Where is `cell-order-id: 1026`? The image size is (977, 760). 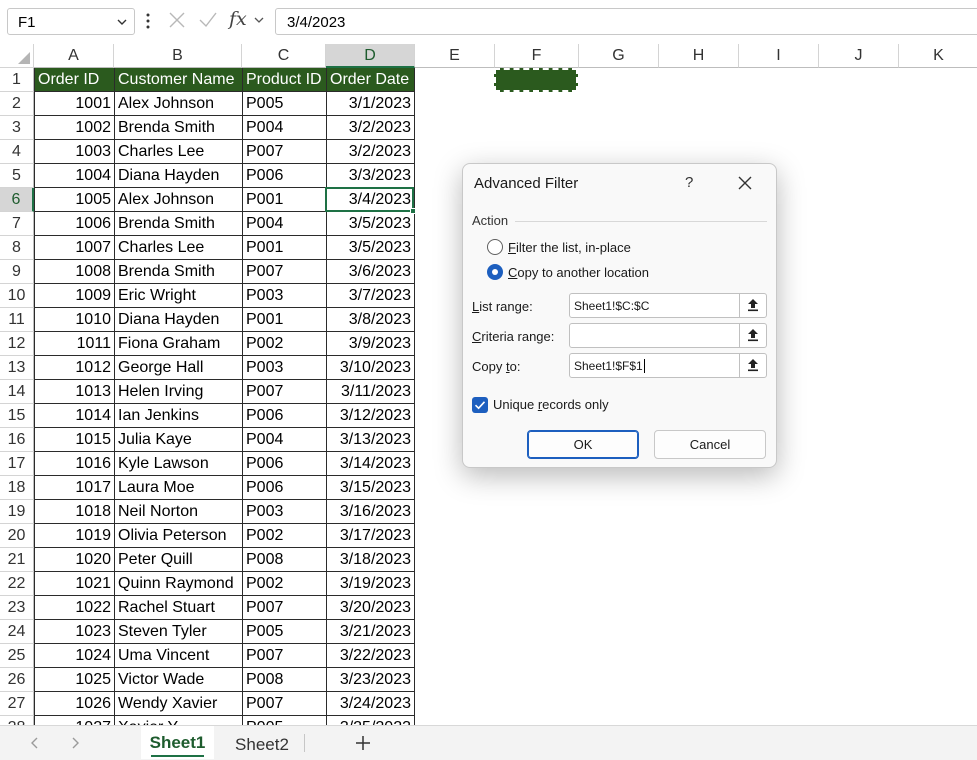 cell-order-id: 1026 is located at coordinates (75, 704).